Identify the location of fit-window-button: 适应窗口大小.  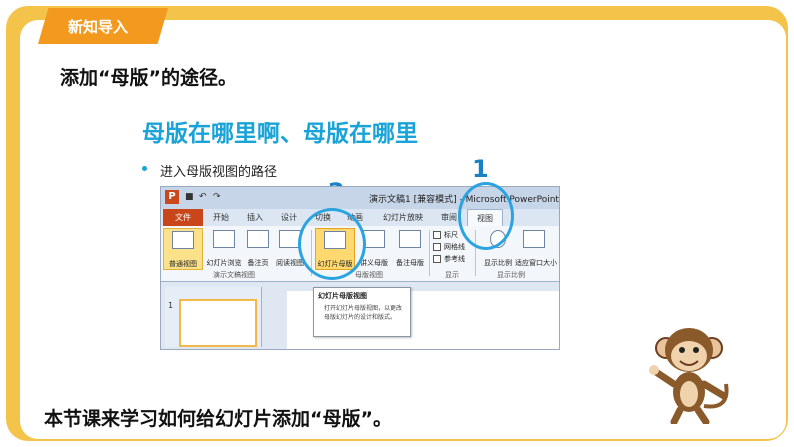
(536, 248).